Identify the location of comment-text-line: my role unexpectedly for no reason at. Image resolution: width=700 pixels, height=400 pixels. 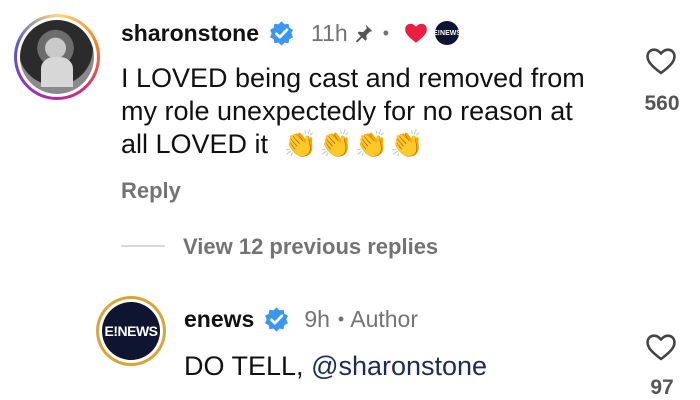
(347, 111).